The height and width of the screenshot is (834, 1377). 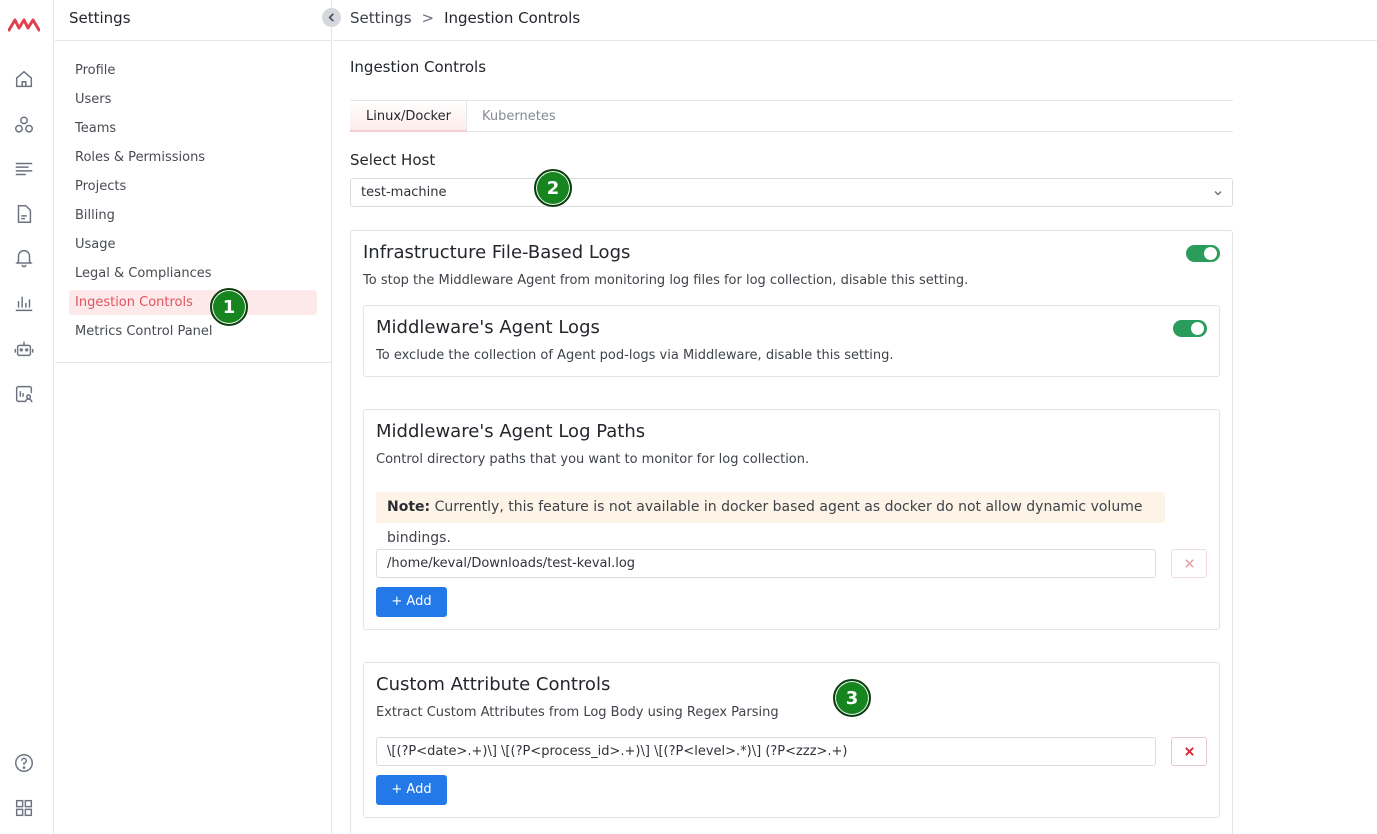 I want to click on sidebar-item-ingestion-controls: Ingestion Controls, so click(x=193, y=302).